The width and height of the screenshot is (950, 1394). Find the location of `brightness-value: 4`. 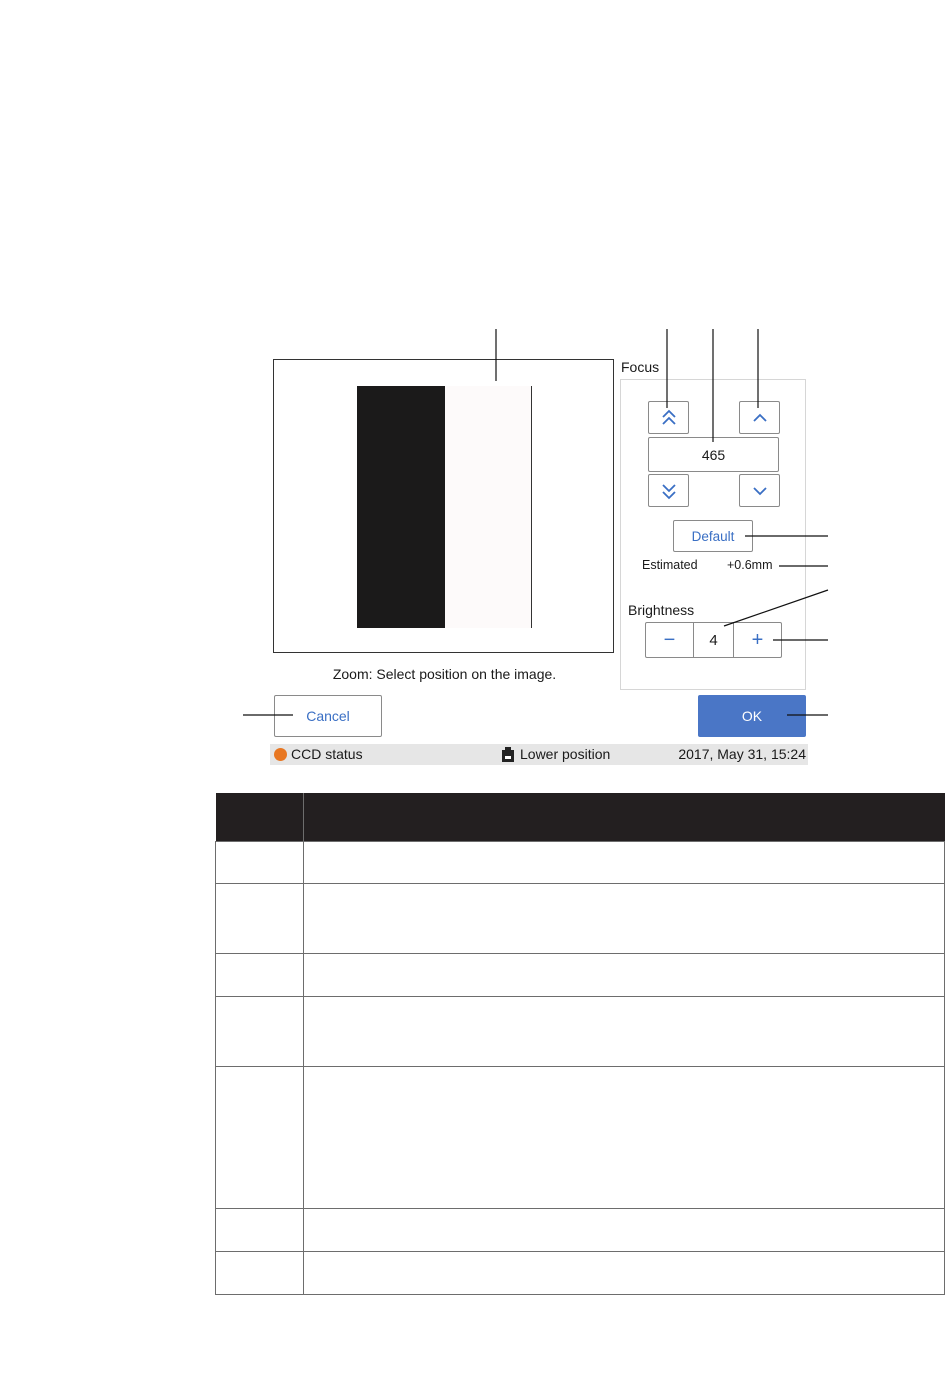

brightness-value: 4 is located at coordinates (713, 640).